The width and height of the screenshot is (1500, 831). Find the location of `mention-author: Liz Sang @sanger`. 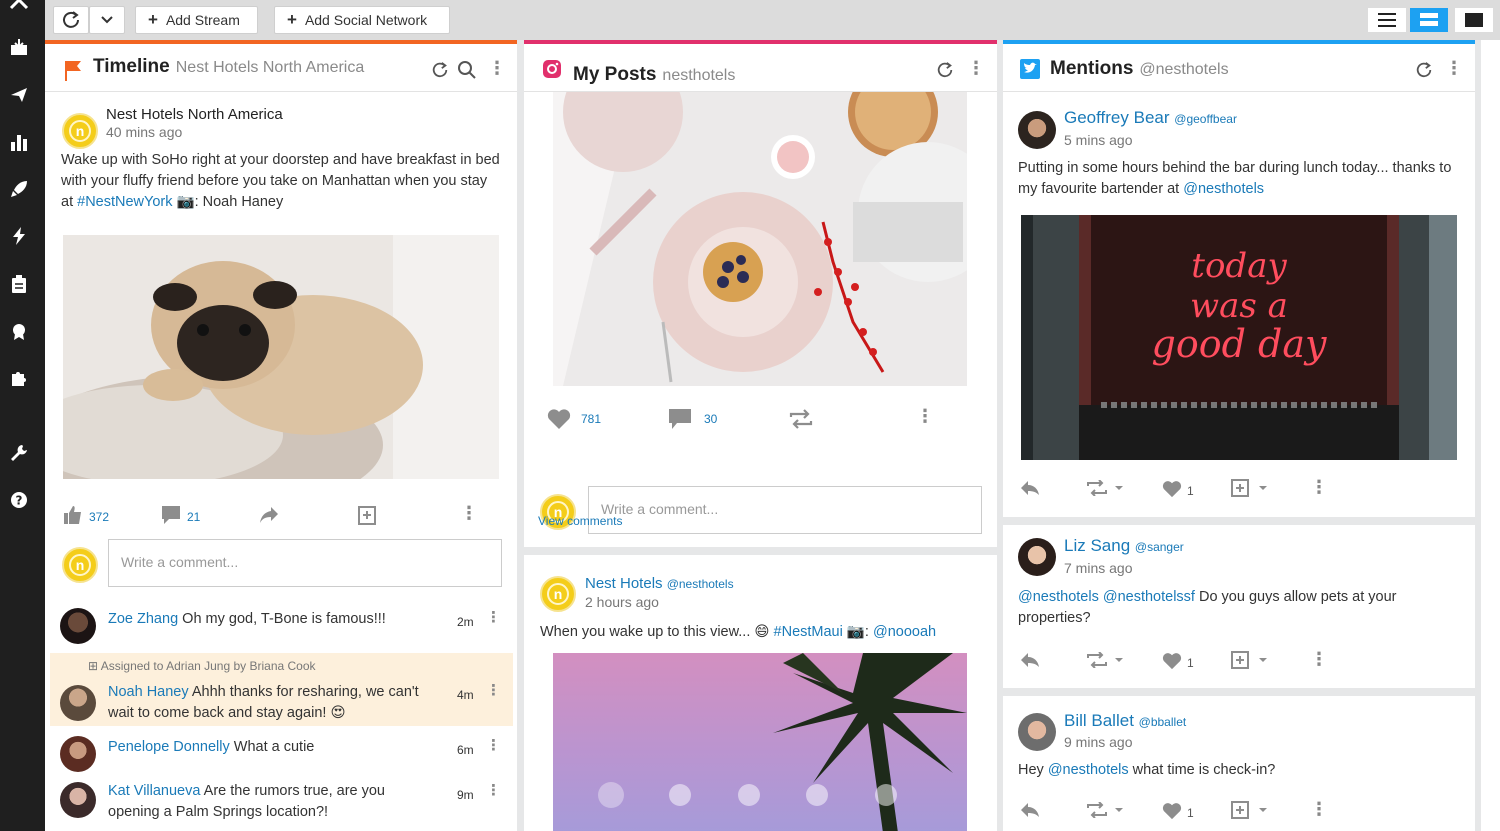

mention-author: Liz Sang @sanger is located at coordinates (1124, 545).